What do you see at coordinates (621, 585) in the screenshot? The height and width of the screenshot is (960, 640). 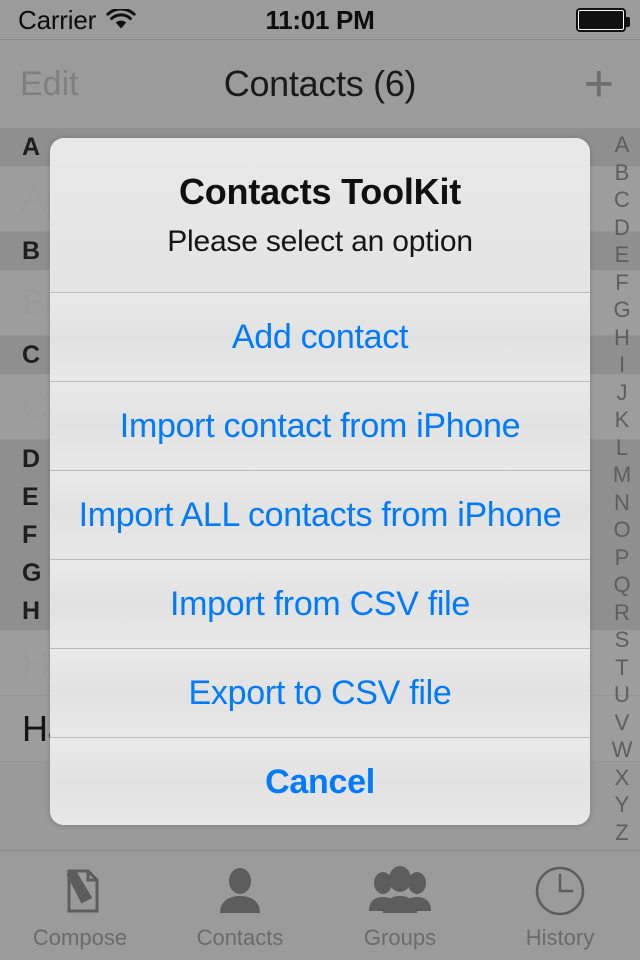 I see `index-letter: Q` at bounding box center [621, 585].